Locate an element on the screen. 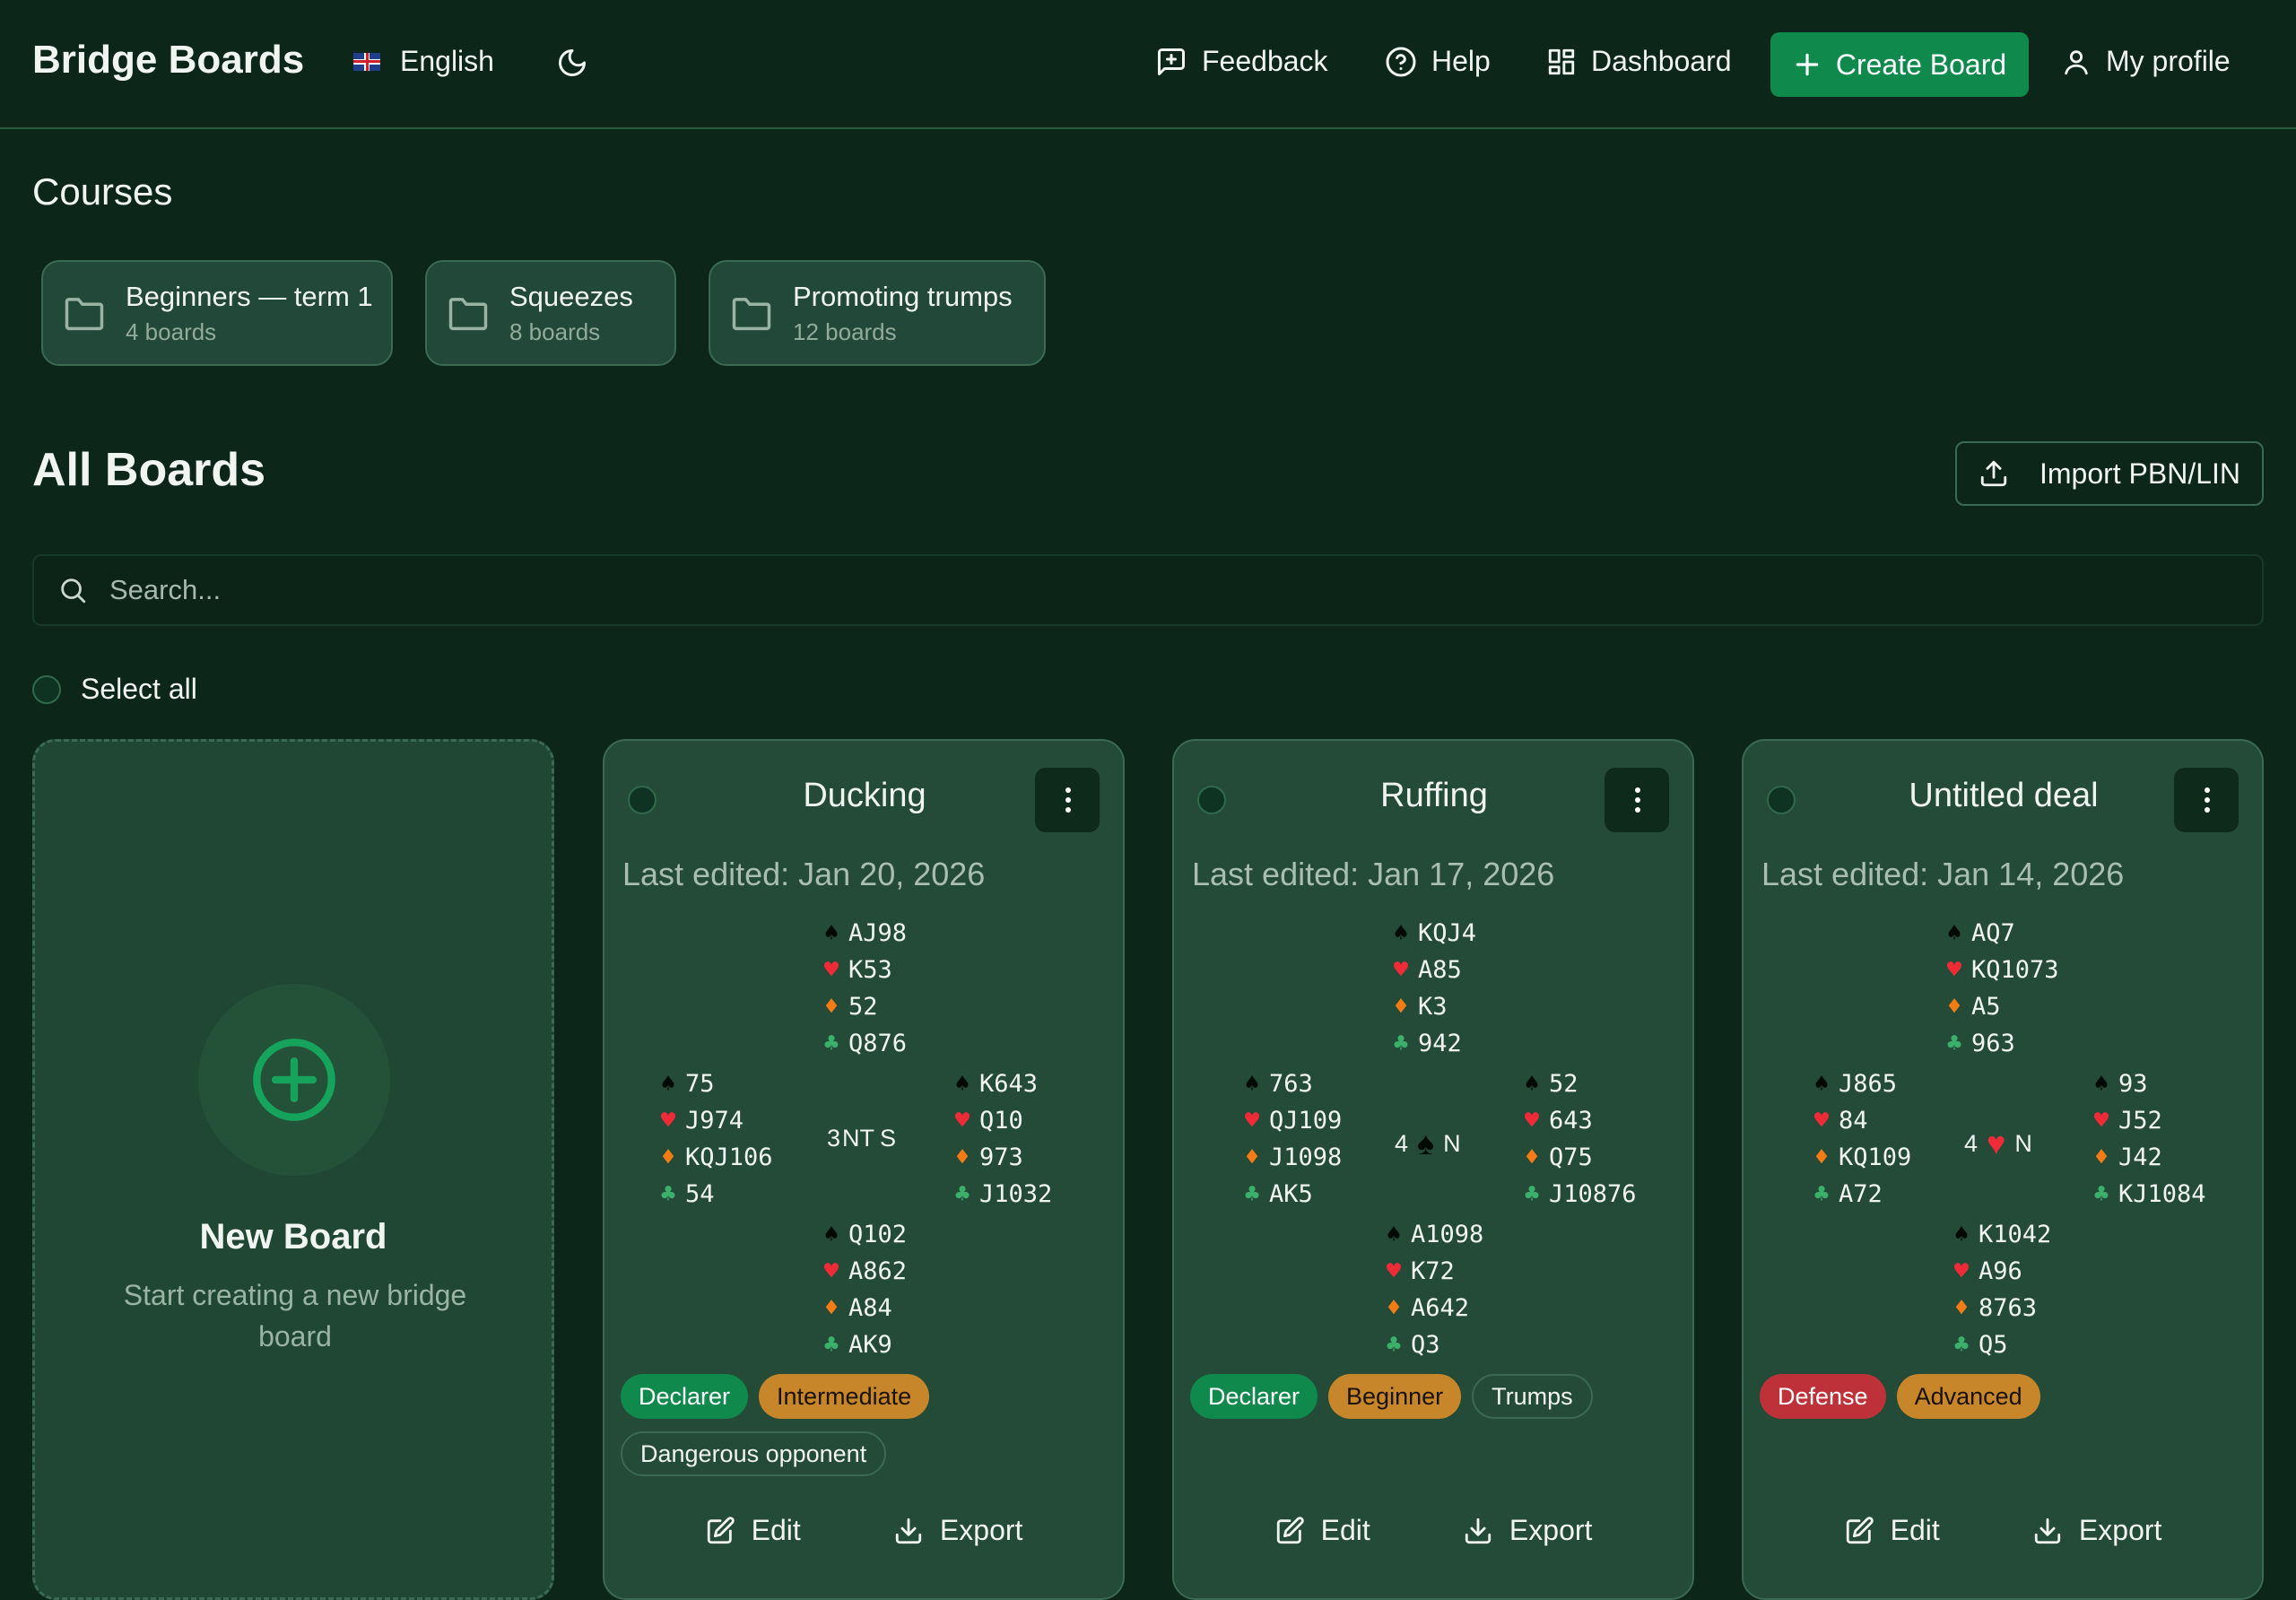  south-hand: ♠ K1042 ♥ A96 ♦ 8763 ♣ Q5 is located at coordinates (2000, 1289).